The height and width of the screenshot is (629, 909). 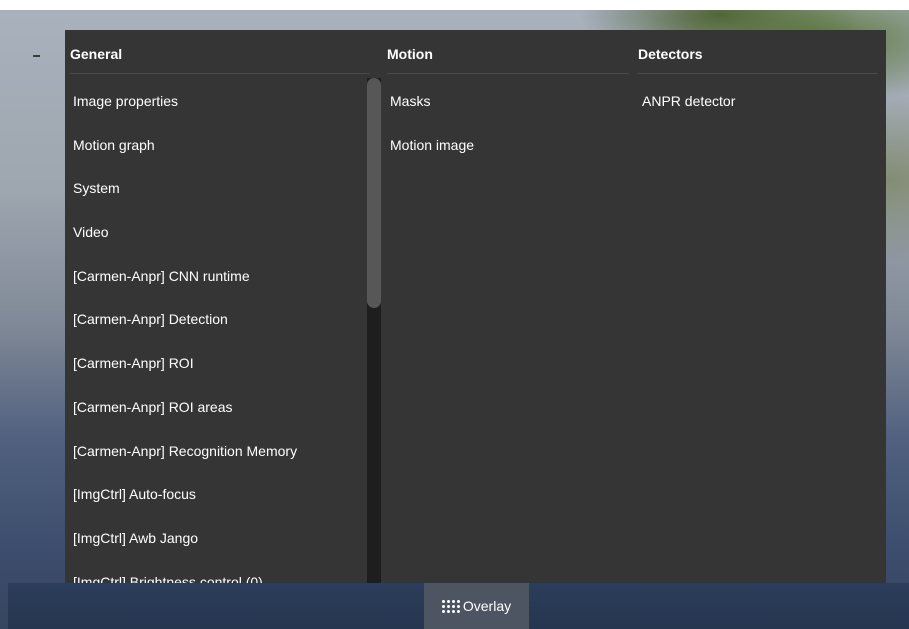 What do you see at coordinates (181, 277) in the screenshot?
I see `menu-item-cnn-runtime: [Carmen-Anpr] CNN runtime` at bounding box center [181, 277].